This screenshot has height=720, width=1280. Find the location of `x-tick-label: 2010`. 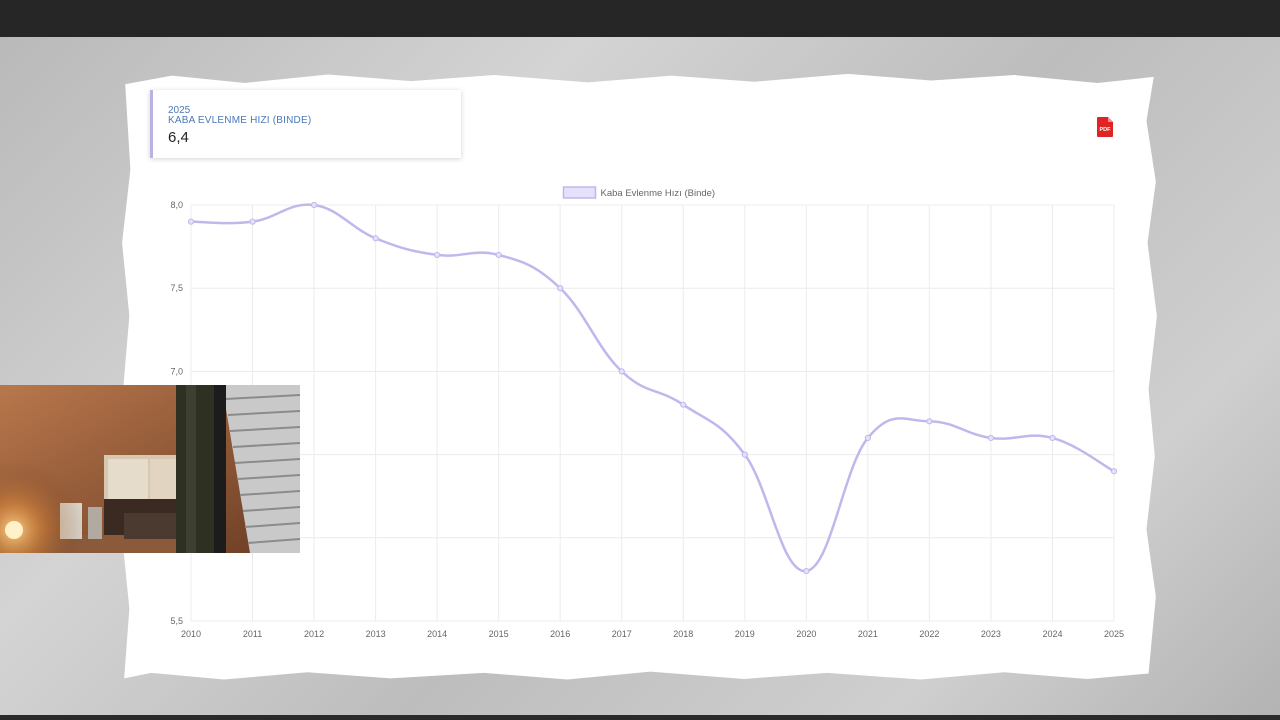

x-tick-label: 2010 is located at coordinates (191, 634).